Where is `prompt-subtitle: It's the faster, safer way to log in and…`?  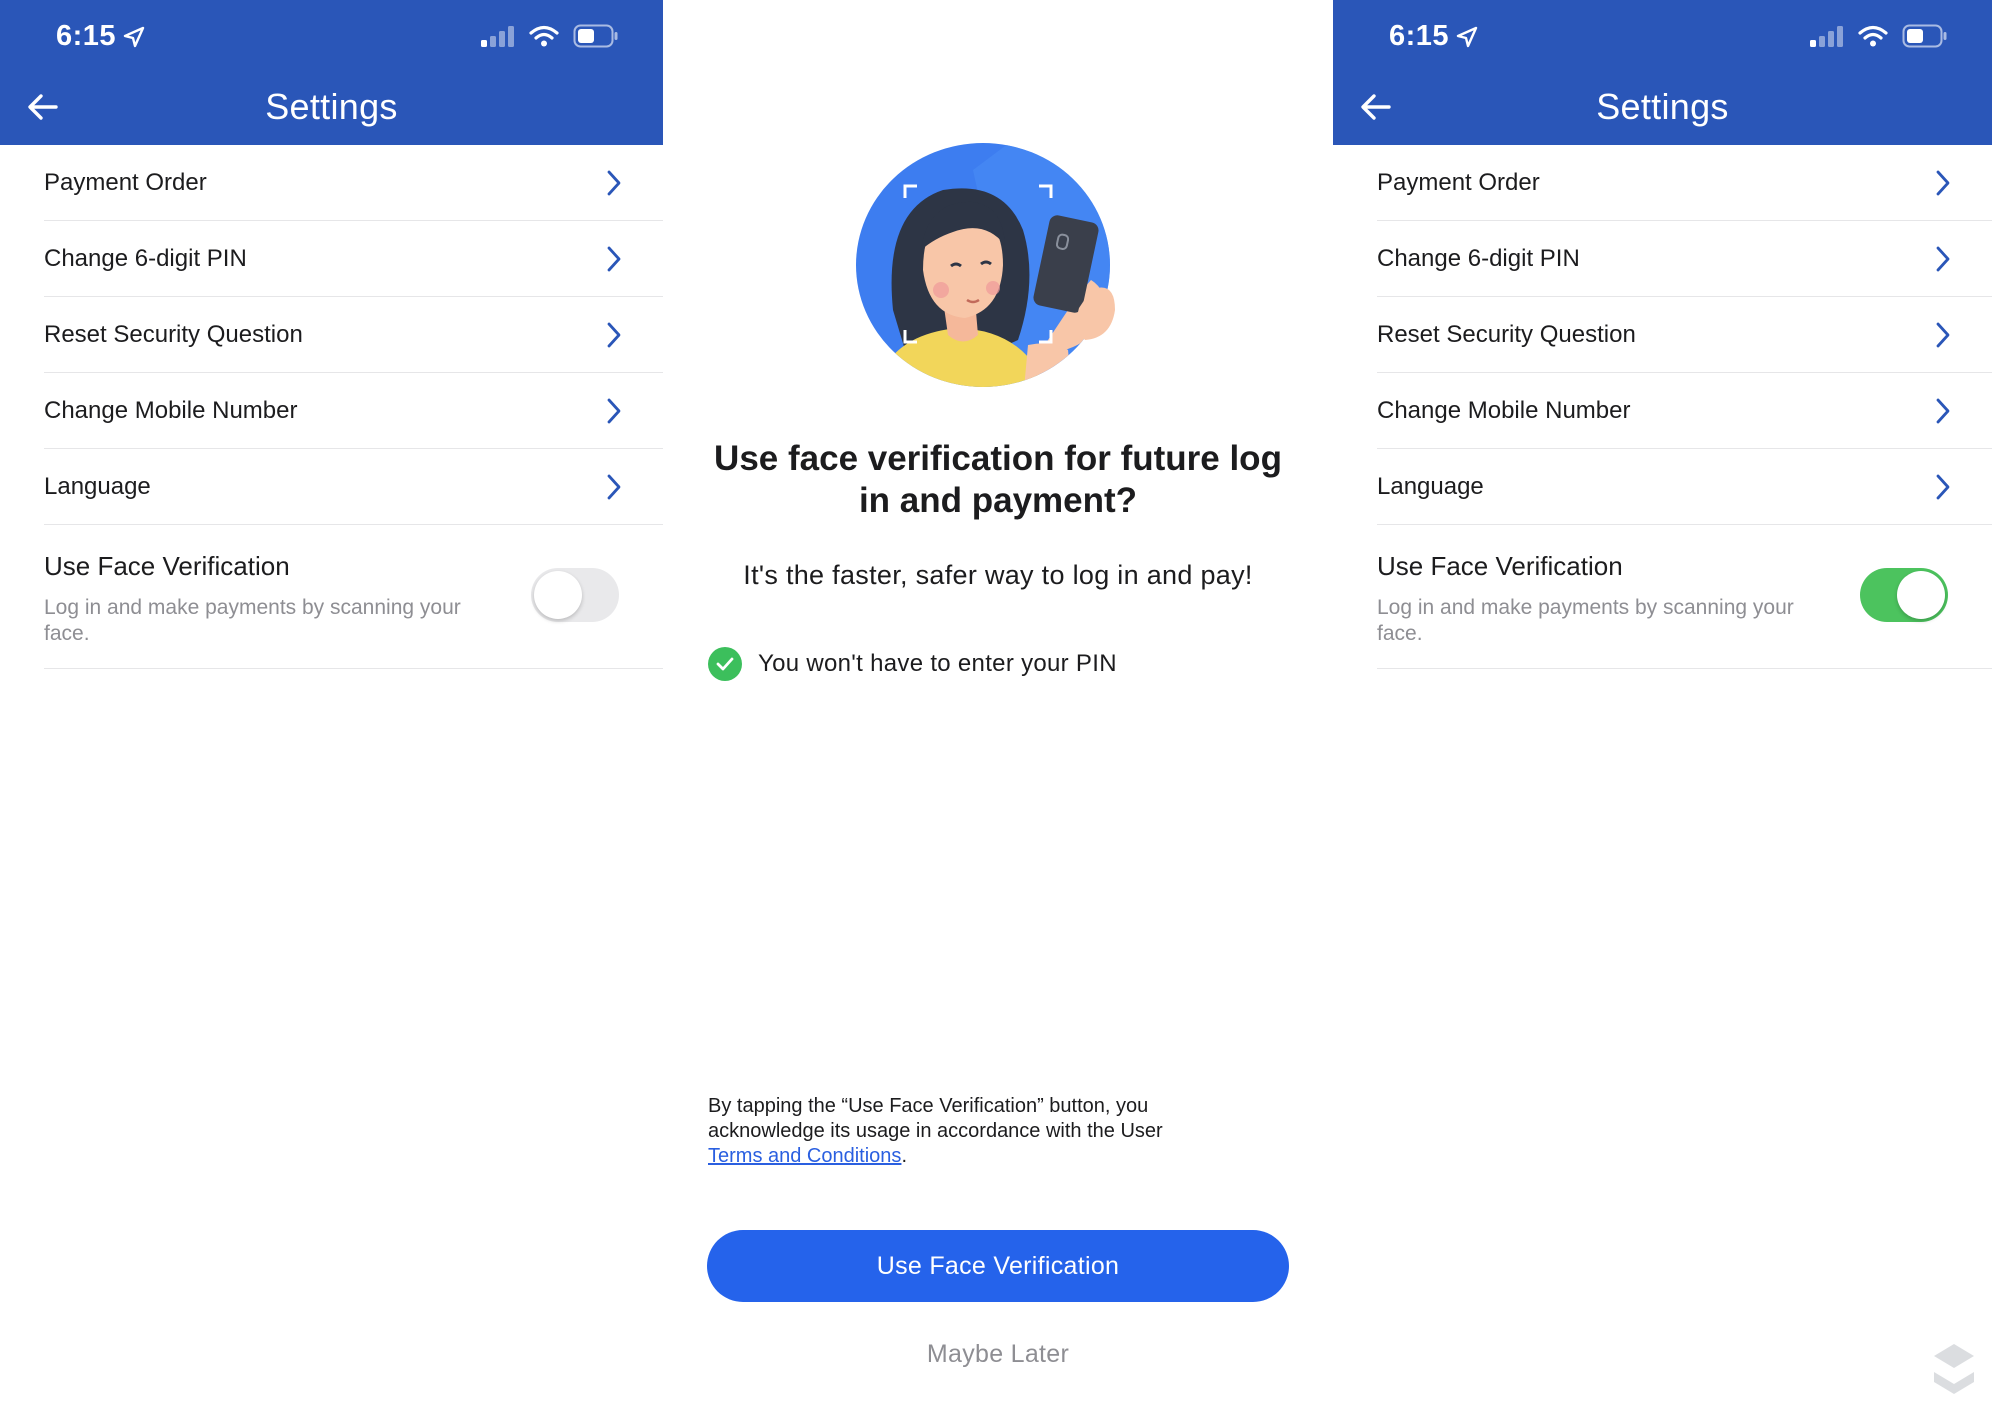 prompt-subtitle: It's the faster, safer way to log in and… is located at coordinates (998, 575).